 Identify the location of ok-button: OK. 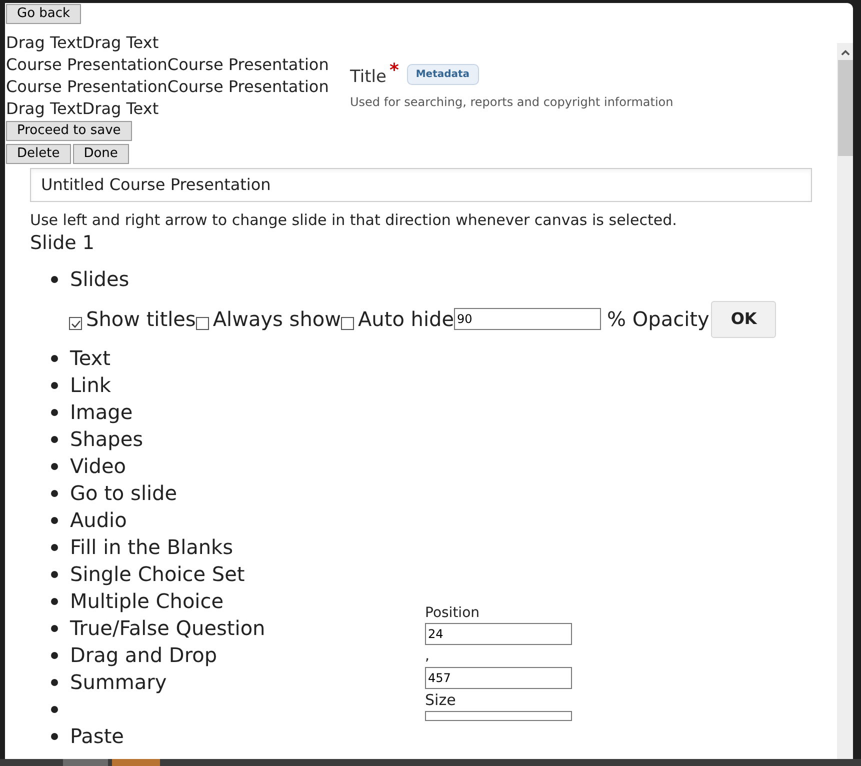
(743, 319).